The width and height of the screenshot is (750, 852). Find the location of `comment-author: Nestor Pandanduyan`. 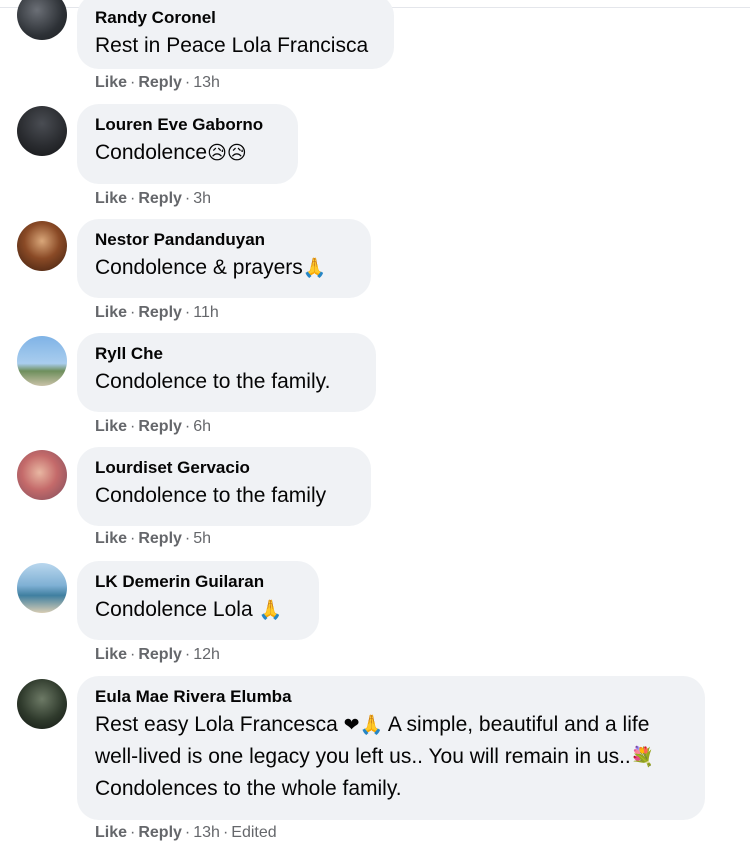

comment-author: Nestor Pandanduyan is located at coordinates (224, 240).